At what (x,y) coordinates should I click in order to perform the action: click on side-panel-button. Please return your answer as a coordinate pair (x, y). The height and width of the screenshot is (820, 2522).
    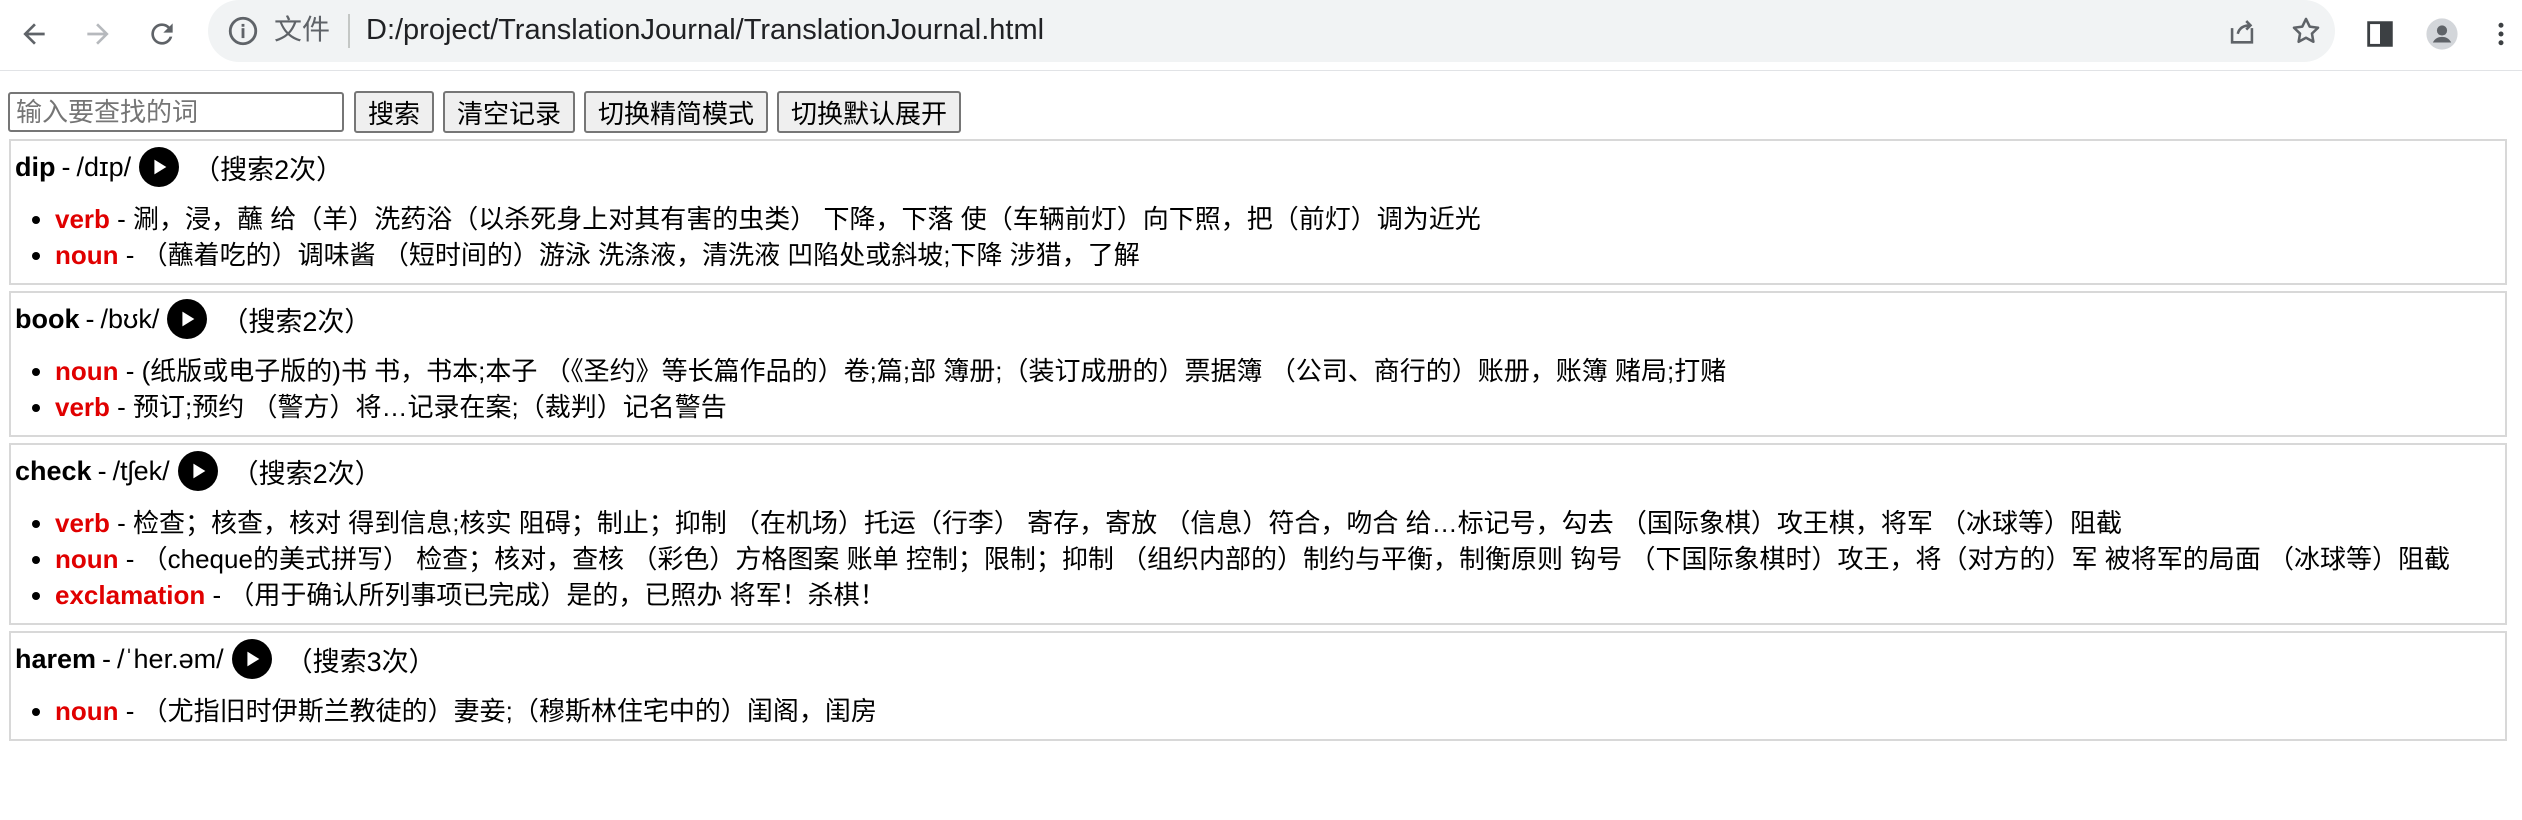
    Looking at the image, I should click on (2380, 34).